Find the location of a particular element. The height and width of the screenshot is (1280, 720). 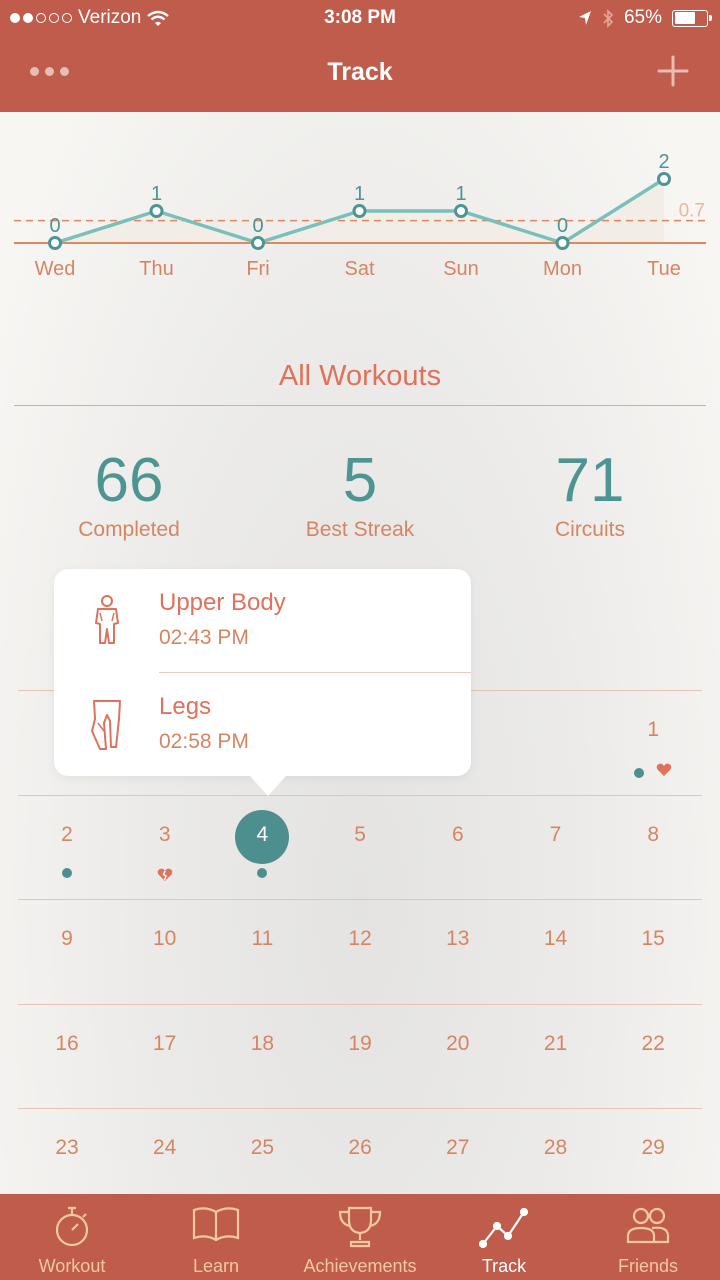

day-number: 25 is located at coordinates (262, 1147).